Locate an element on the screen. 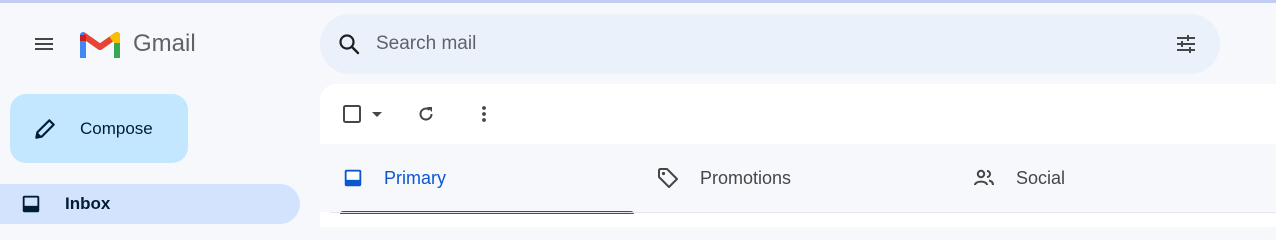 The width and height of the screenshot is (1276, 240). filter-options-icon is located at coordinates (1186, 44).